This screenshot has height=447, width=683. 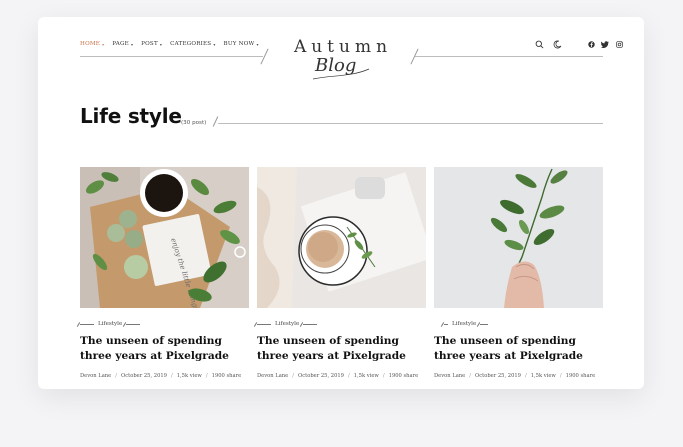 I want to click on nav-item-post: POST ▾, so click(x=151, y=44).